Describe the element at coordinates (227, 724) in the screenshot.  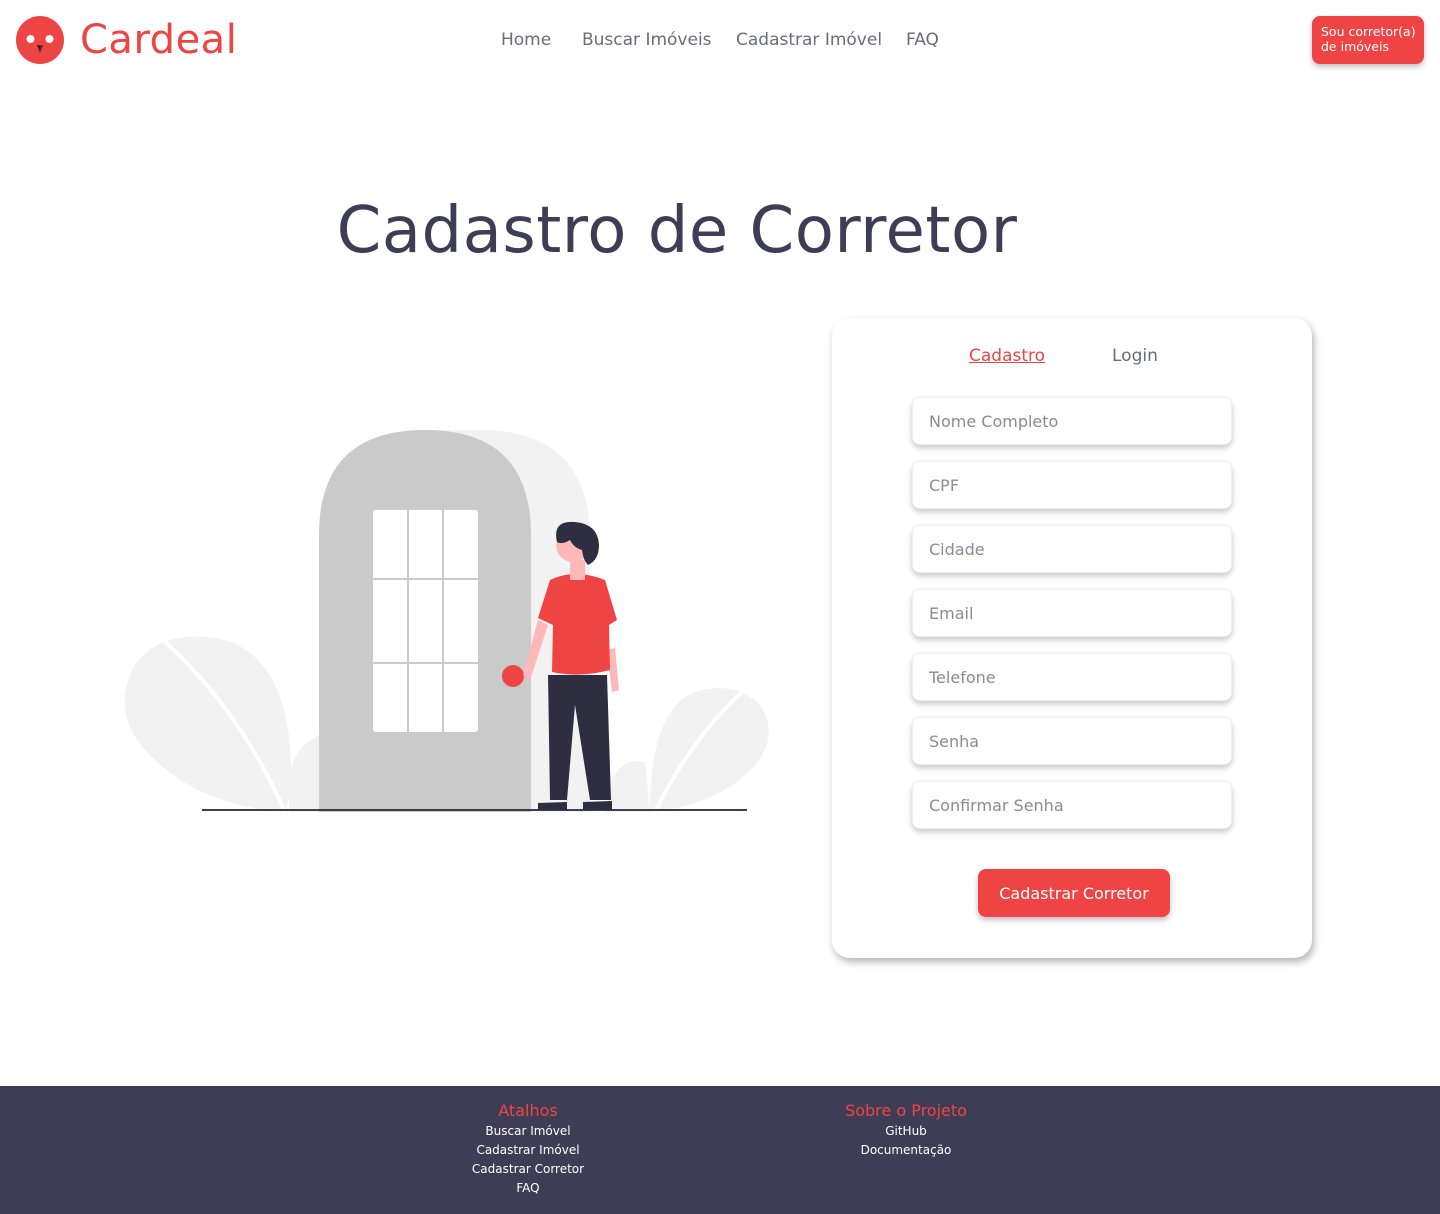
I see `left-leaf-decoration` at that location.